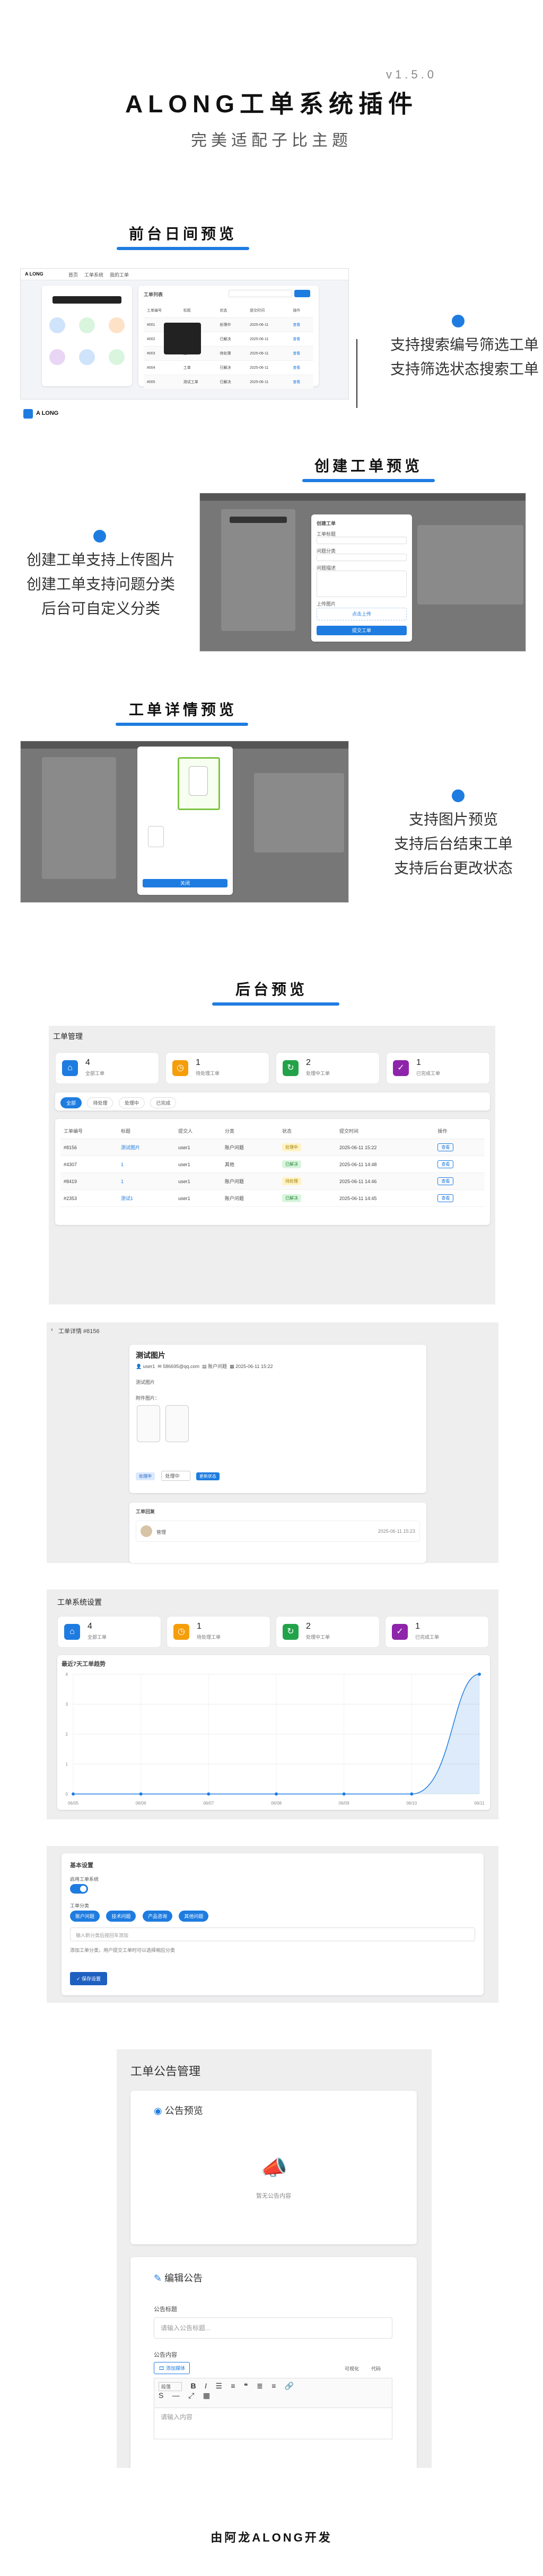 This screenshot has width=543, height=2576. Describe the element at coordinates (302, 294) in the screenshot. I see `shot-search-button` at that location.